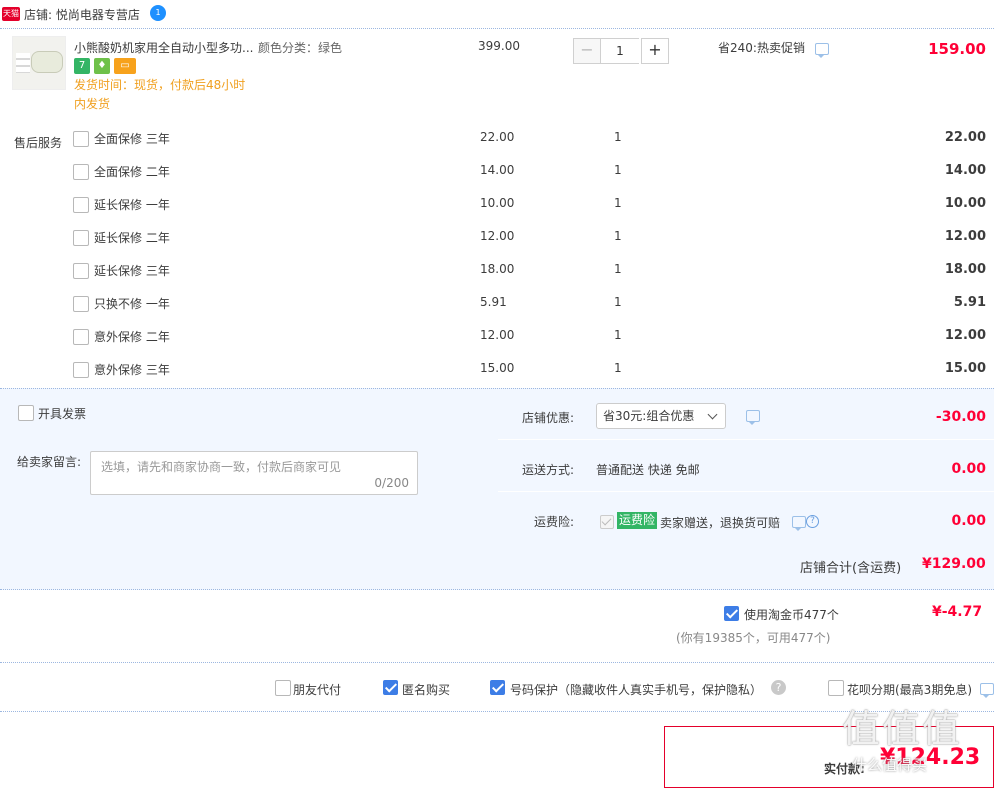 This screenshot has width=994, height=788. What do you see at coordinates (158, 13) in the screenshot?
I see `wangwang-chat-icon: 1` at bounding box center [158, 13].